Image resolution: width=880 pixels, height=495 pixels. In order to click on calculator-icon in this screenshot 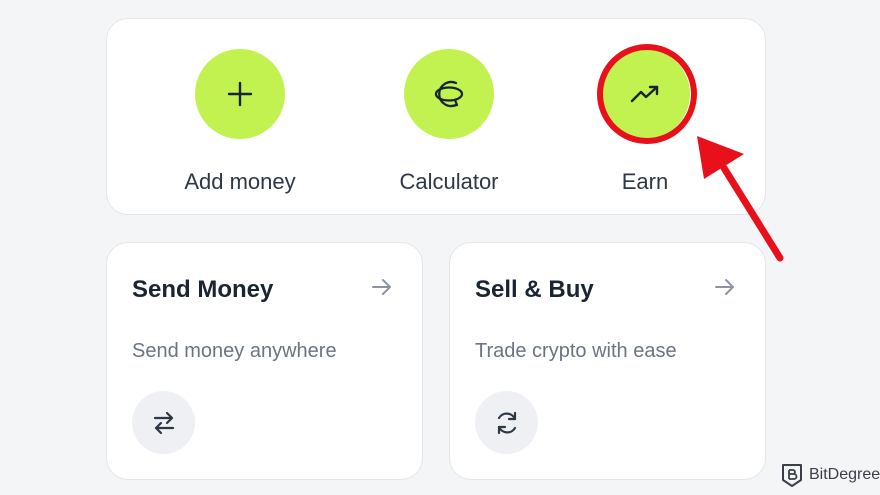, I will do `click(449, 94)`.